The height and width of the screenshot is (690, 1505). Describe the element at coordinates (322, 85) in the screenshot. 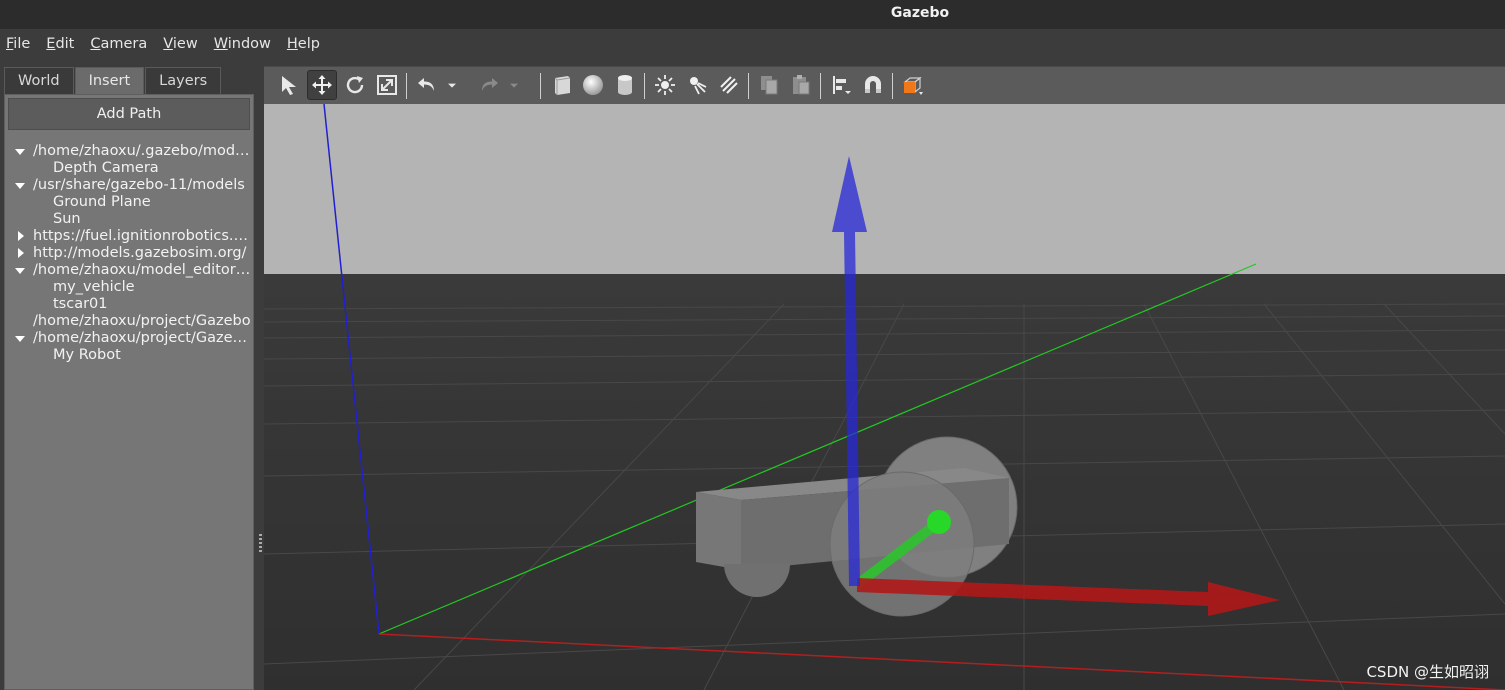

I see `translate-icon` at that location.